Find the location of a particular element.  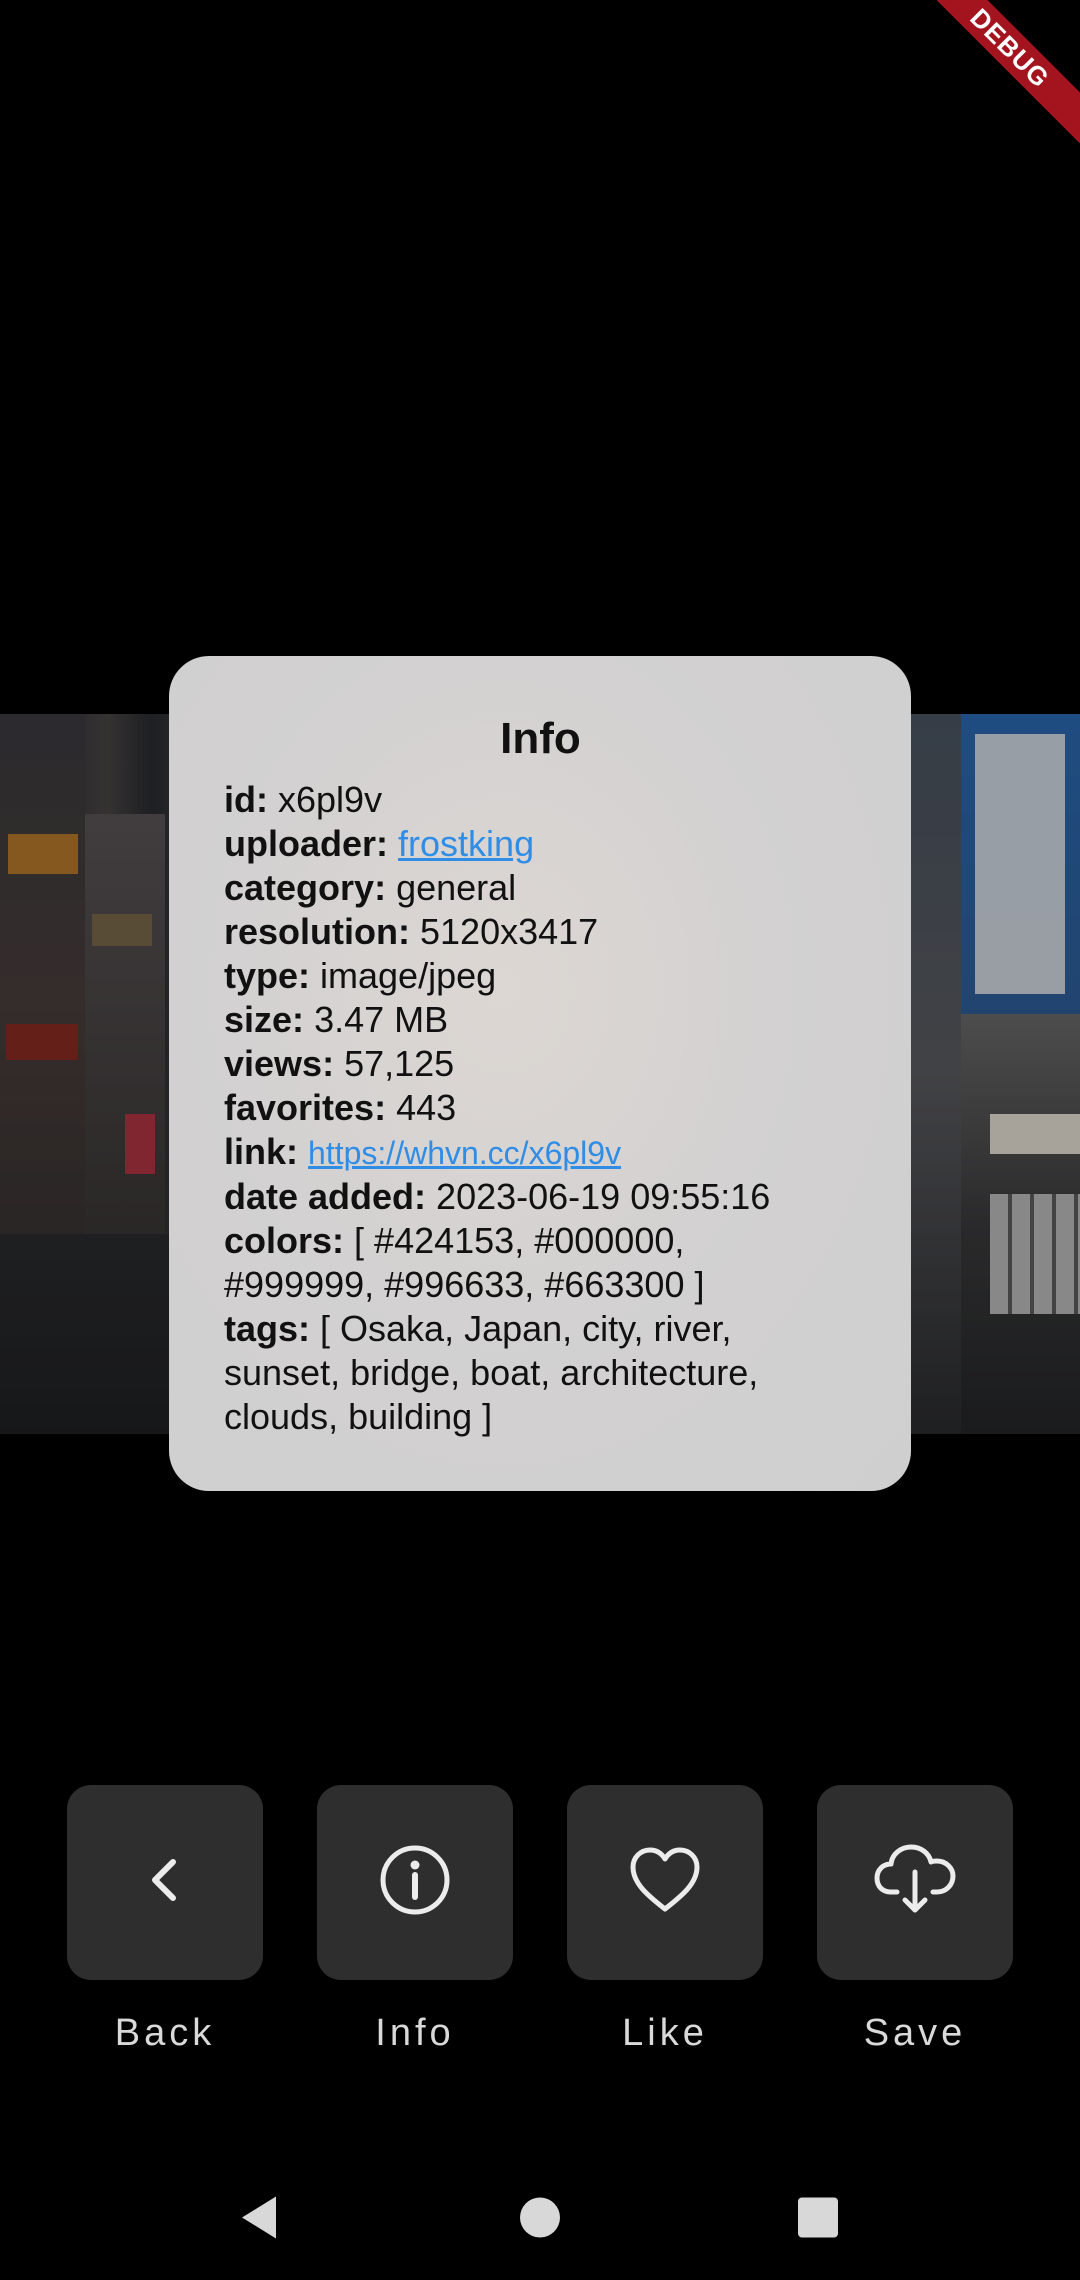

nav-home-icon is located at coordinates (540, 2220).